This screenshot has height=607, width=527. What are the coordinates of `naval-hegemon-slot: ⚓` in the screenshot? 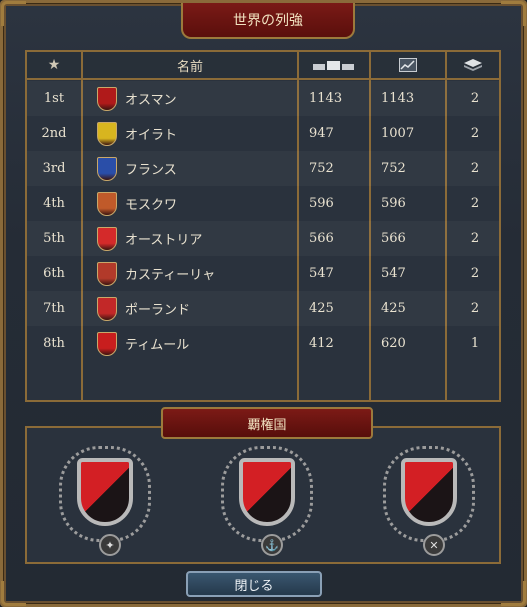 It's located at (263, 499).